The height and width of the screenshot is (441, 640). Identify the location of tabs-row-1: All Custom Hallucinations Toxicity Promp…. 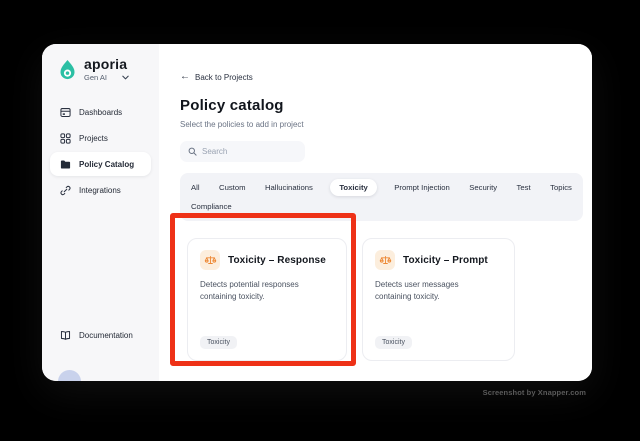
(381, 187).